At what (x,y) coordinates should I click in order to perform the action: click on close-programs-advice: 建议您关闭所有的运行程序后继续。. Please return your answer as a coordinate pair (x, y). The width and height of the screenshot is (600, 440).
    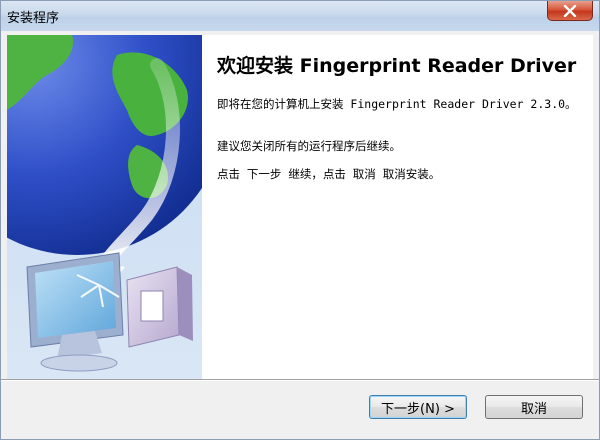
    Looking at the image, I should click on (309, 146).